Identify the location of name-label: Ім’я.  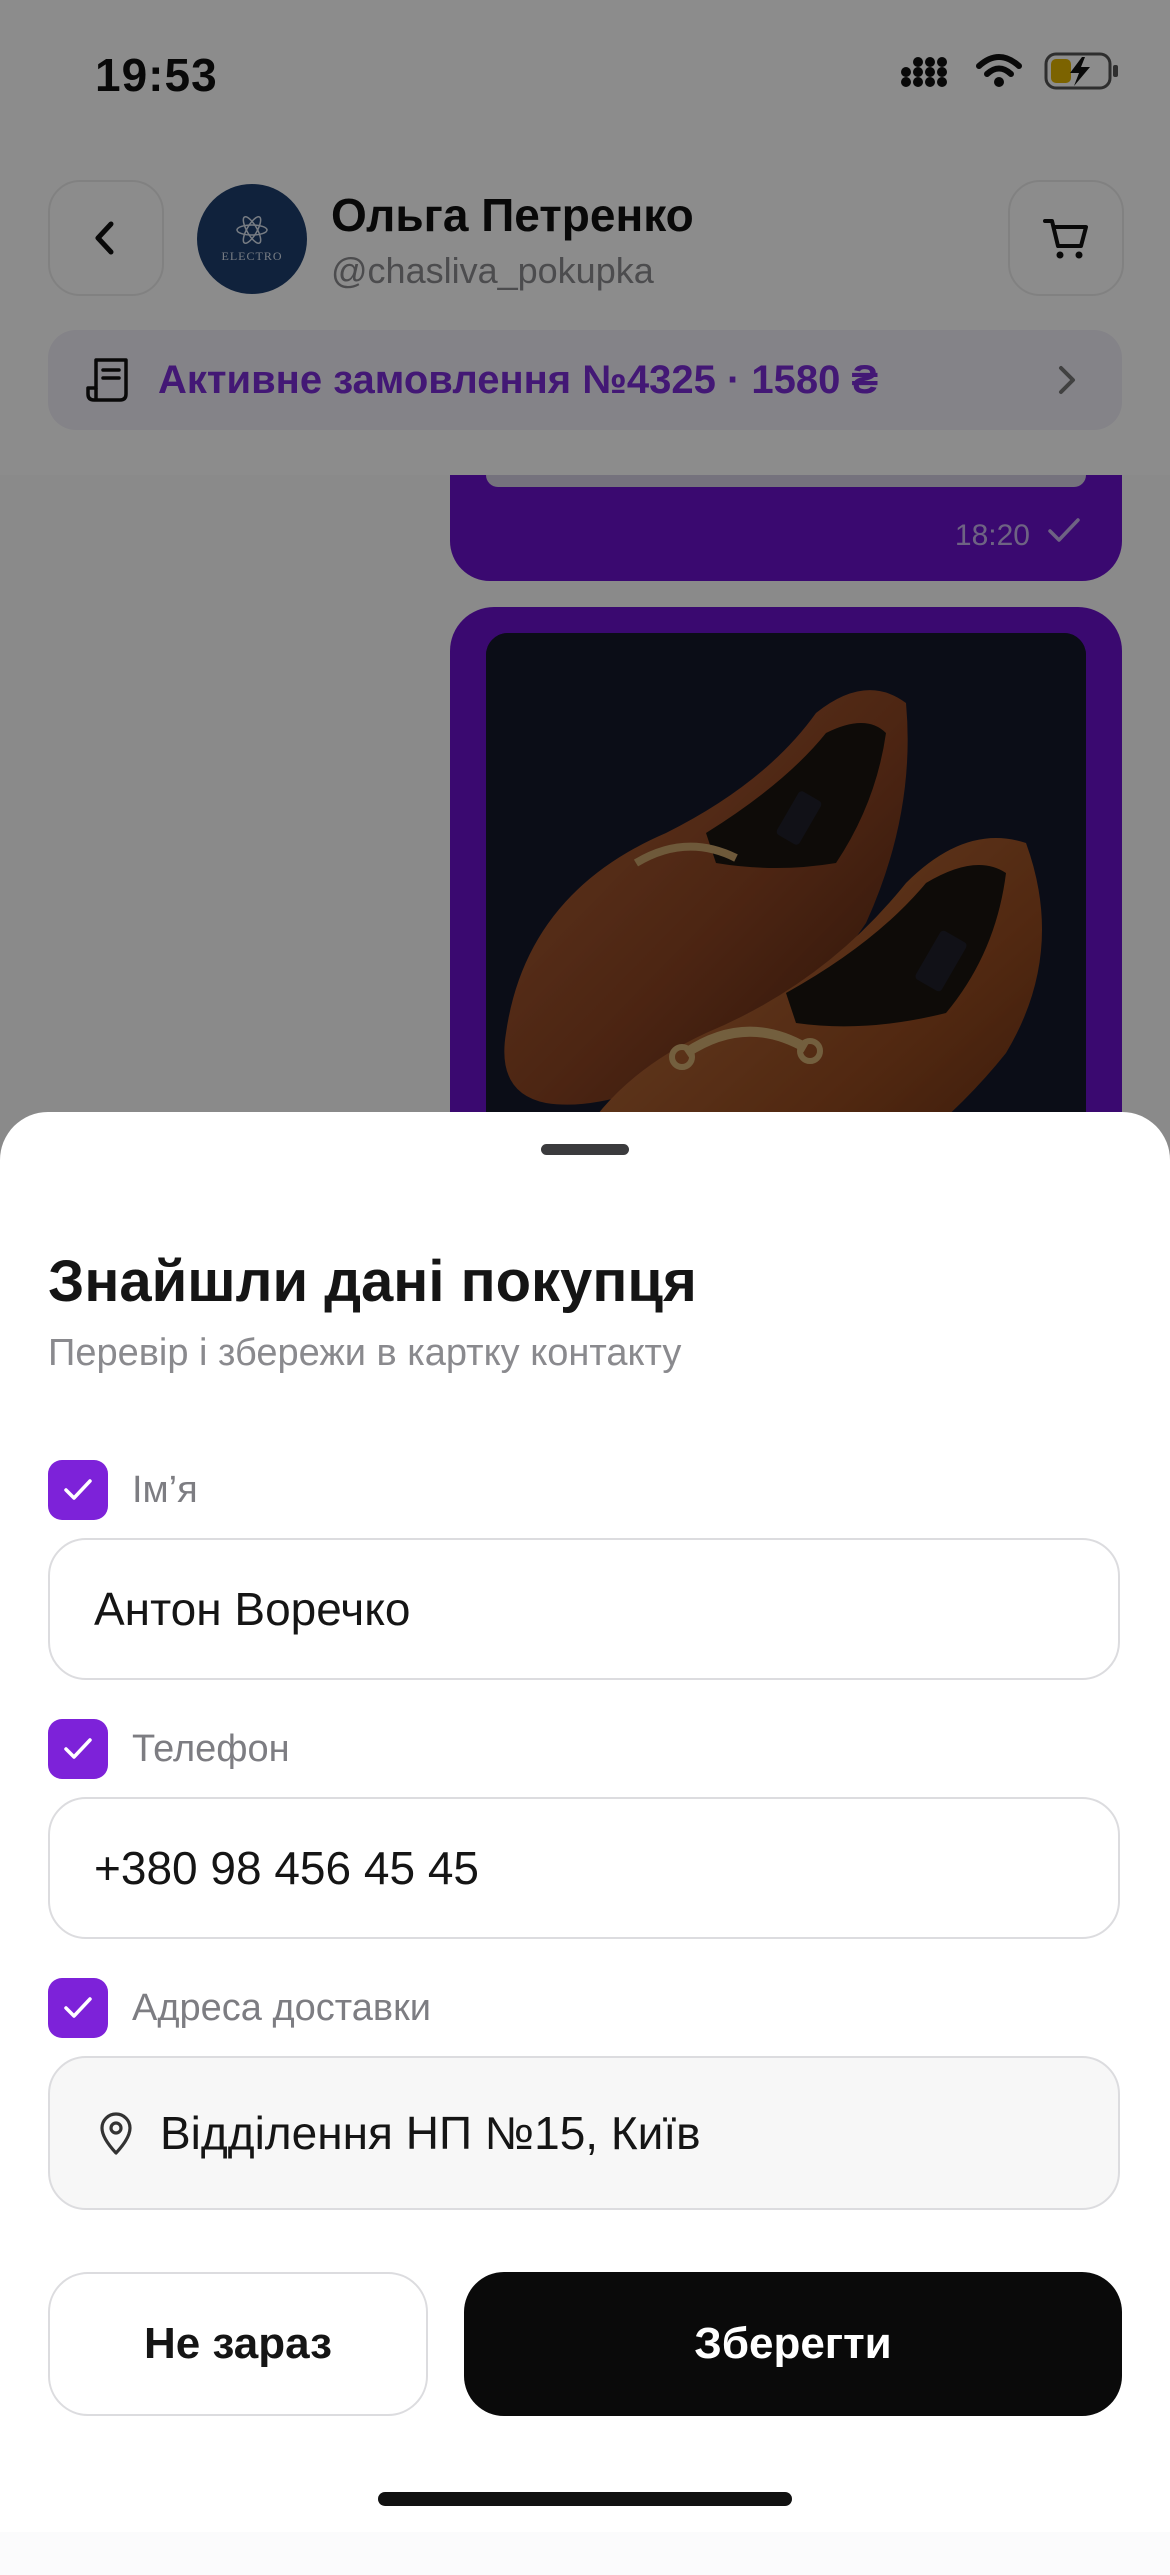
(165, 1489).